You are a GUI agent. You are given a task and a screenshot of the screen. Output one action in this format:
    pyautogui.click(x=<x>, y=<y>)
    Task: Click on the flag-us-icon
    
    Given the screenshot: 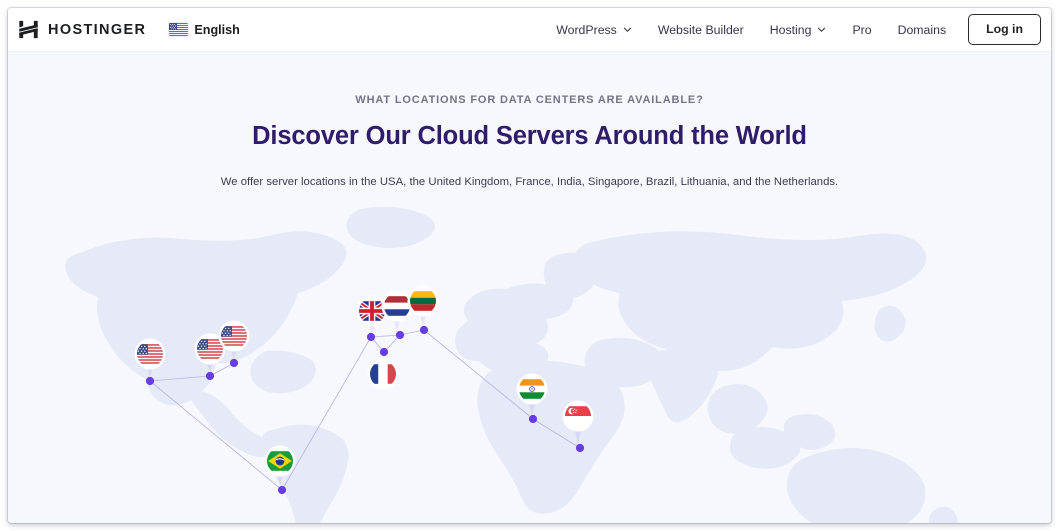 What is the action you would take?
    pyautogui.click(x=179, y=29)
    